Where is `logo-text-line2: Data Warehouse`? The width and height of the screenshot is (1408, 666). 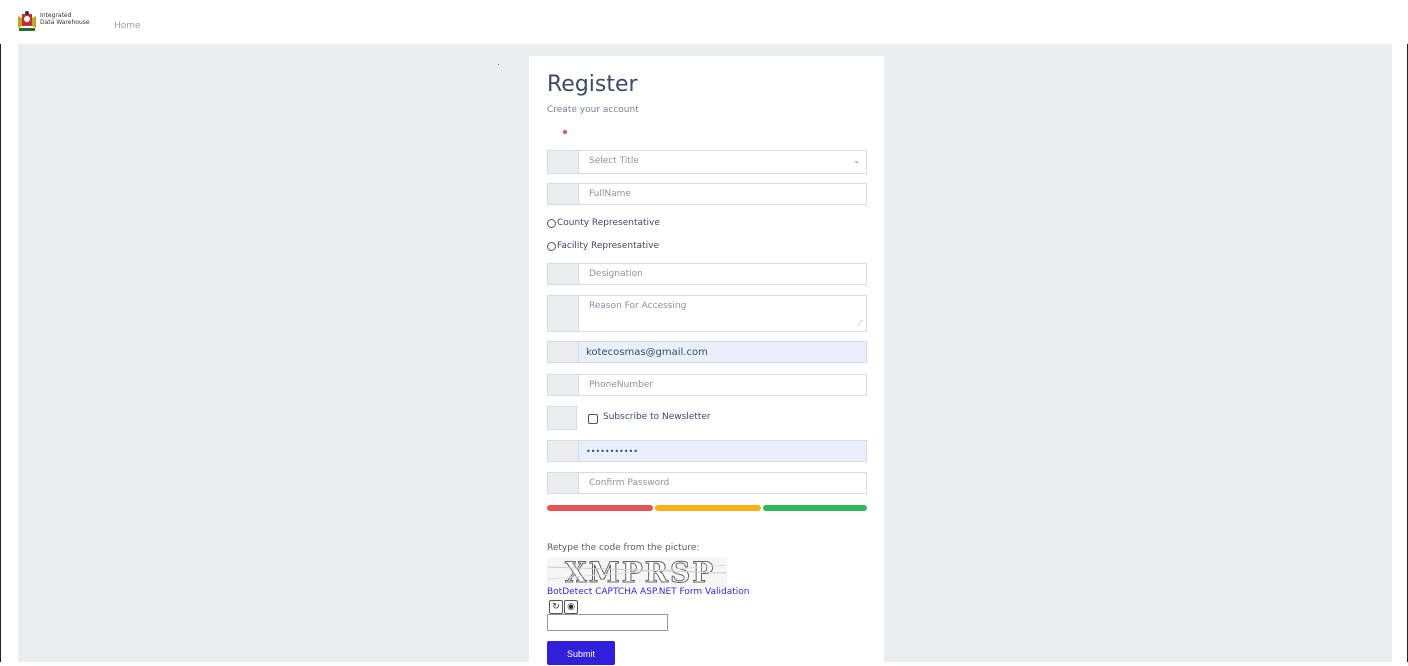
logo-text-line2: Data Warehouse is located at coordinates (65, 22).